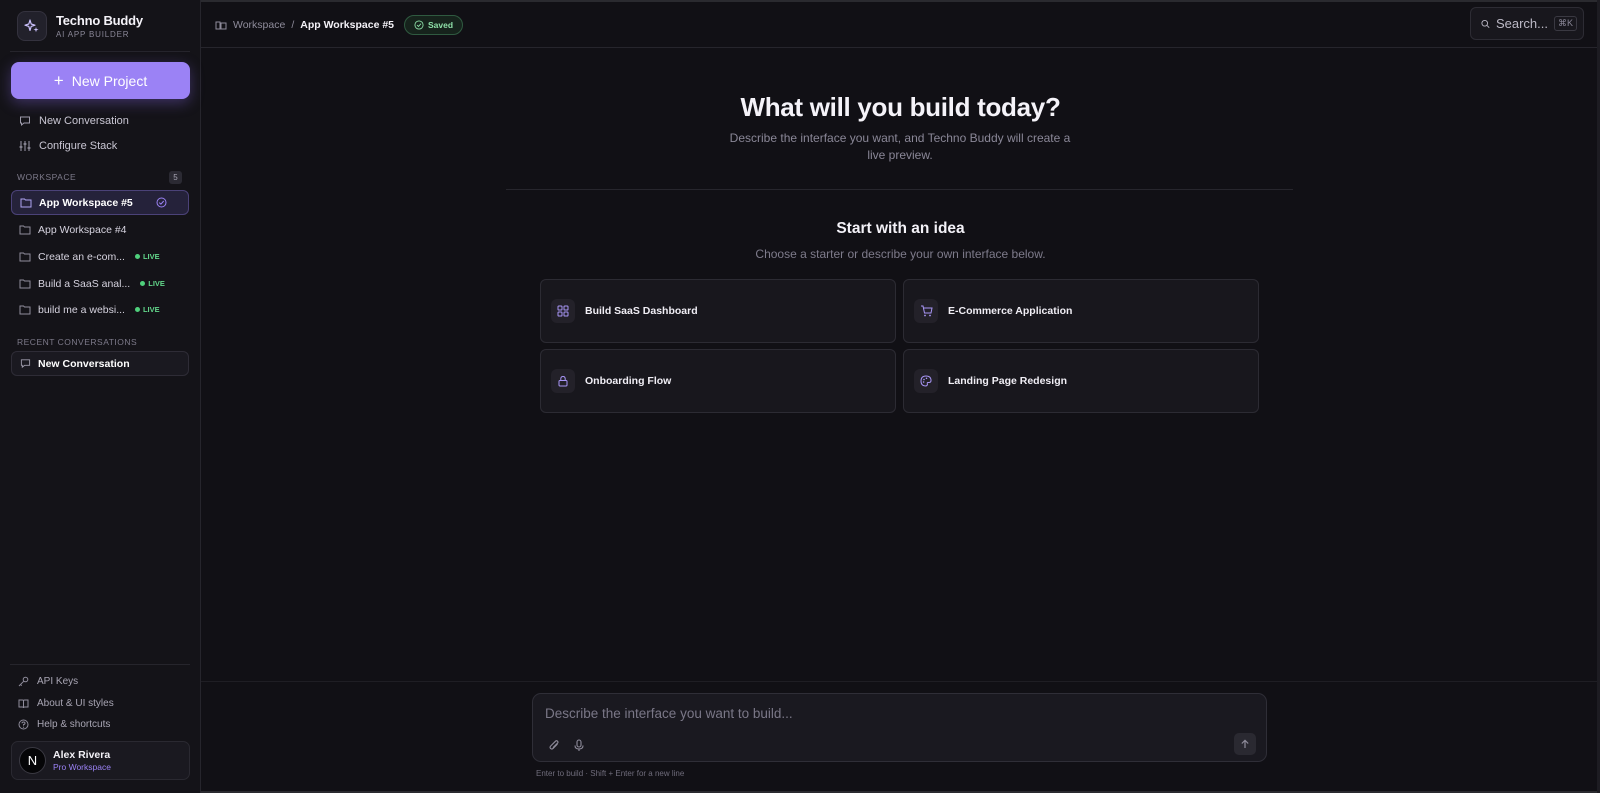  Describe the element at coordinates (175, 177) in the screenshot. I see `workspace-count-badge: 5` at that location.